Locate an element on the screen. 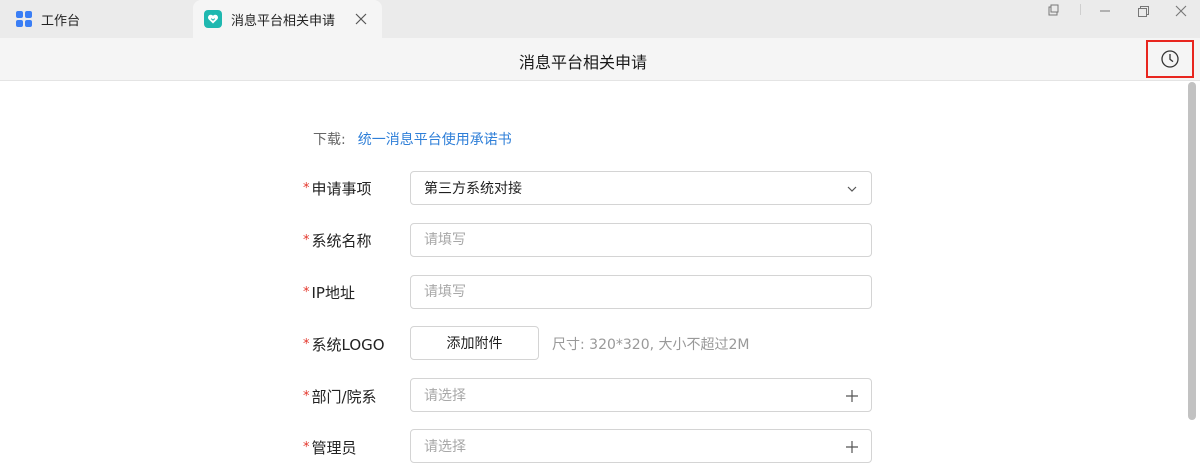 Image resolution: width=1200 pixels, height=471 pixels. ip-address-field is located at coordinates (641, 292).